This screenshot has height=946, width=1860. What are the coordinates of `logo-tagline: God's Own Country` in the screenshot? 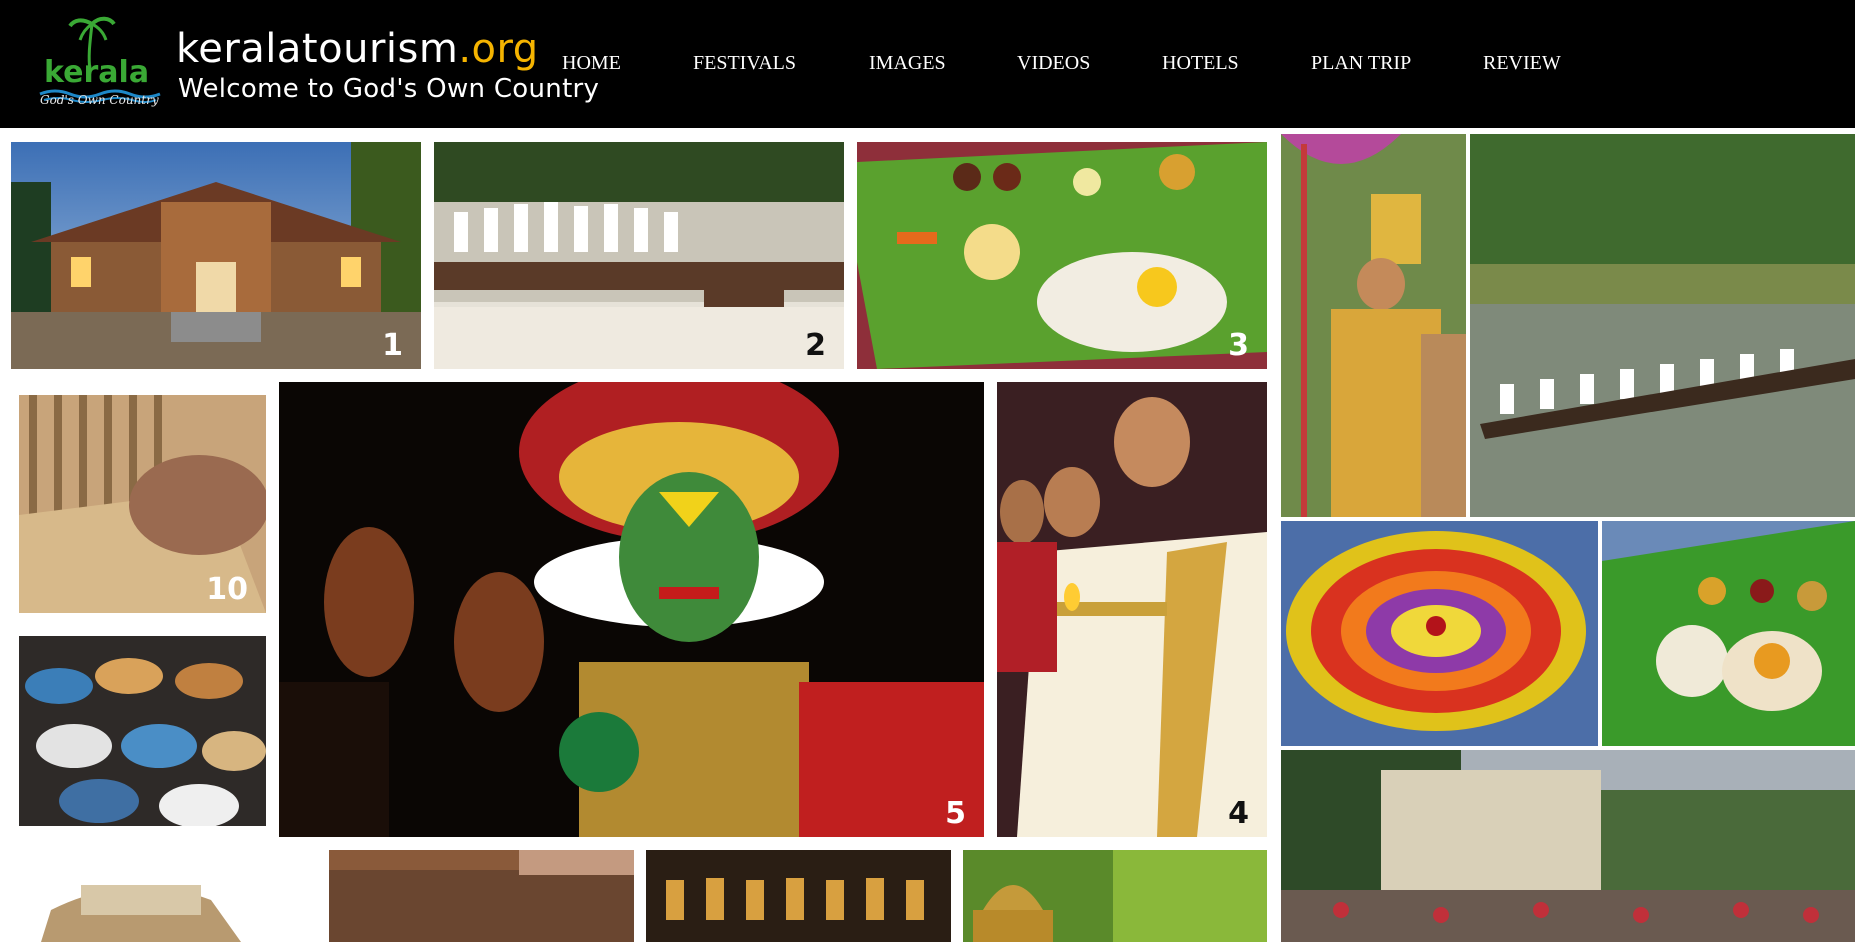 It's located at (99, 100).